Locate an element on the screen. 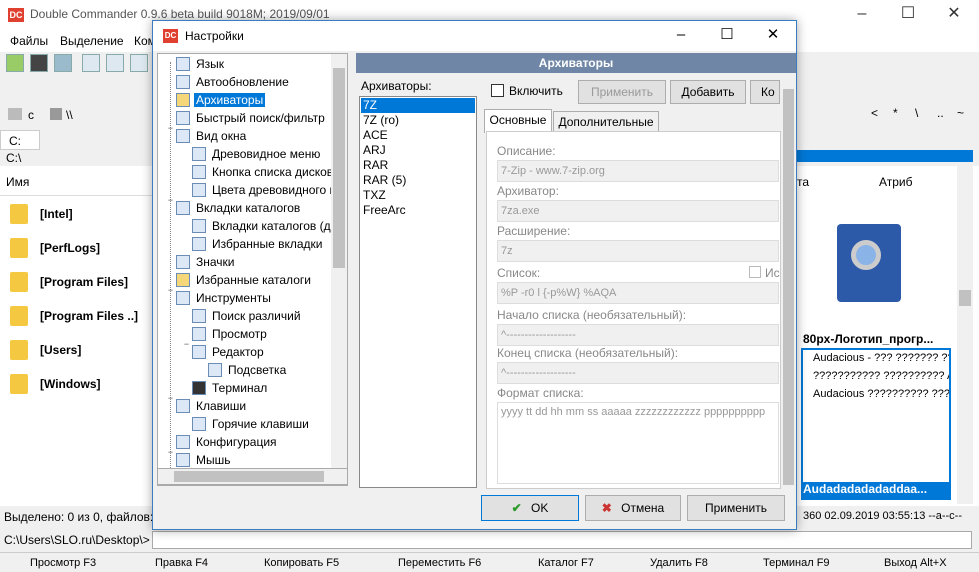  folder-tabs-extra-icon is located at coordinates (199, 226).